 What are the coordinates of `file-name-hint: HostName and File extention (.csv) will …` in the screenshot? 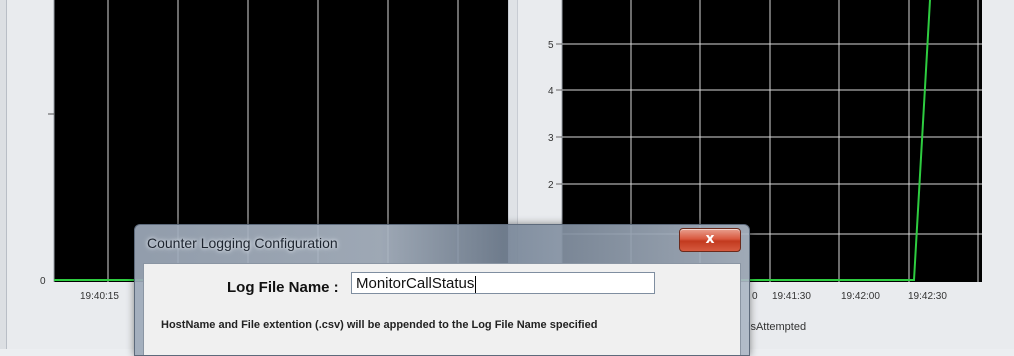 It's located at (379, 325).